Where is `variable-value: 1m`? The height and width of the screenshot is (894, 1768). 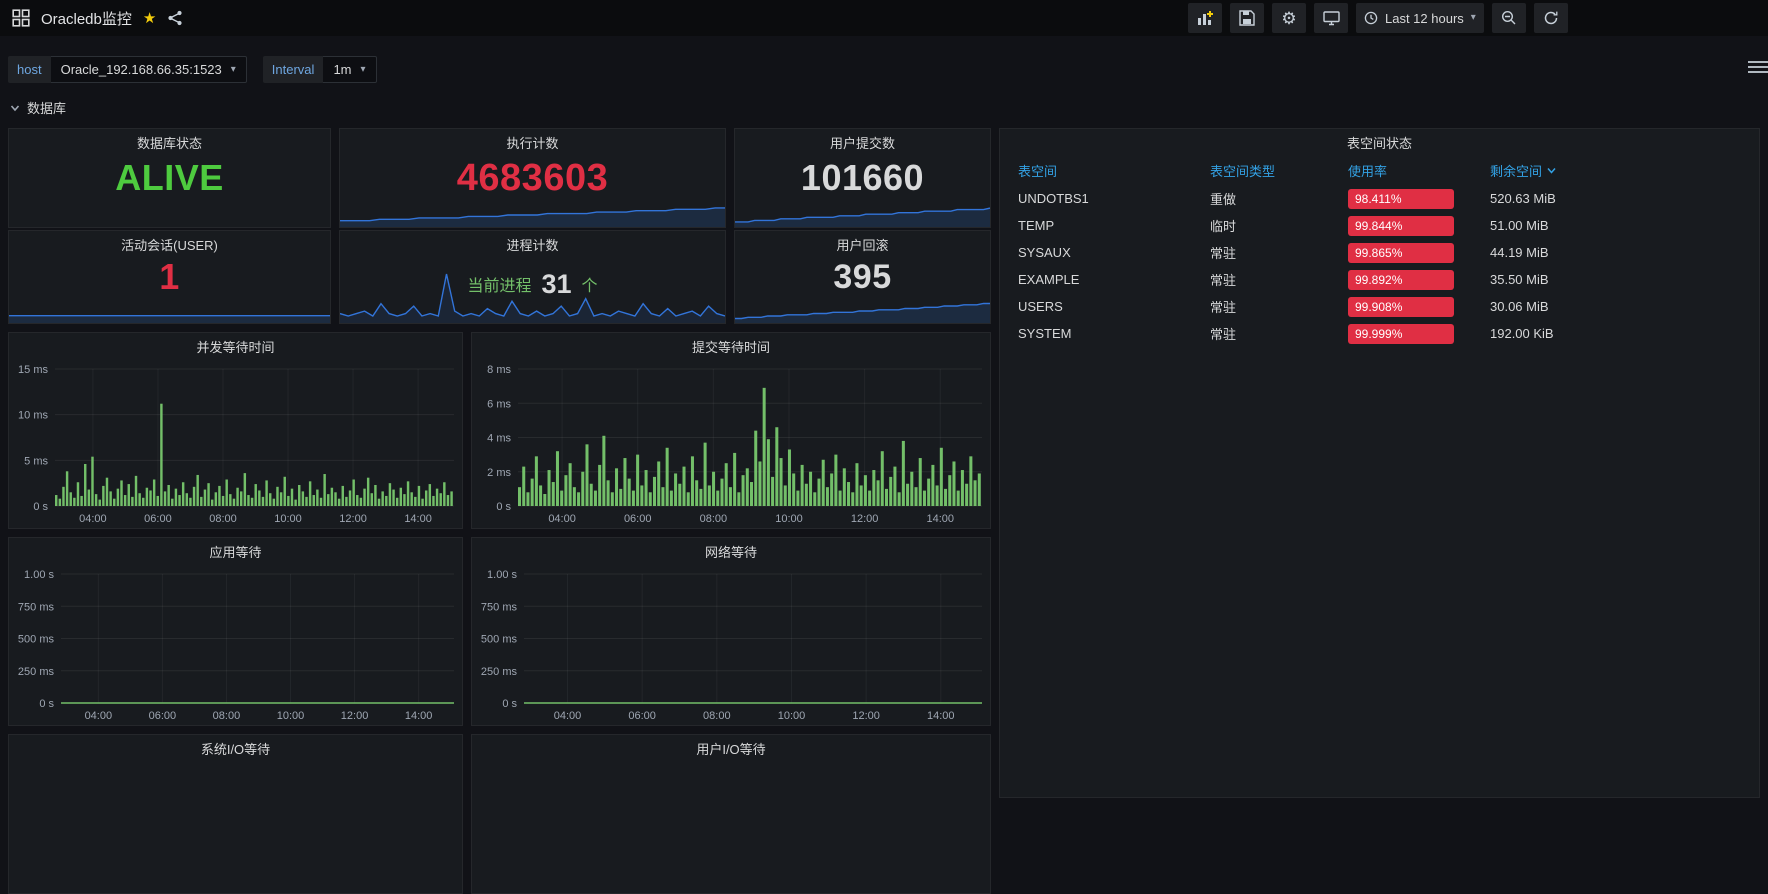
variable-value: 1m is located at coordinates (342, 69).